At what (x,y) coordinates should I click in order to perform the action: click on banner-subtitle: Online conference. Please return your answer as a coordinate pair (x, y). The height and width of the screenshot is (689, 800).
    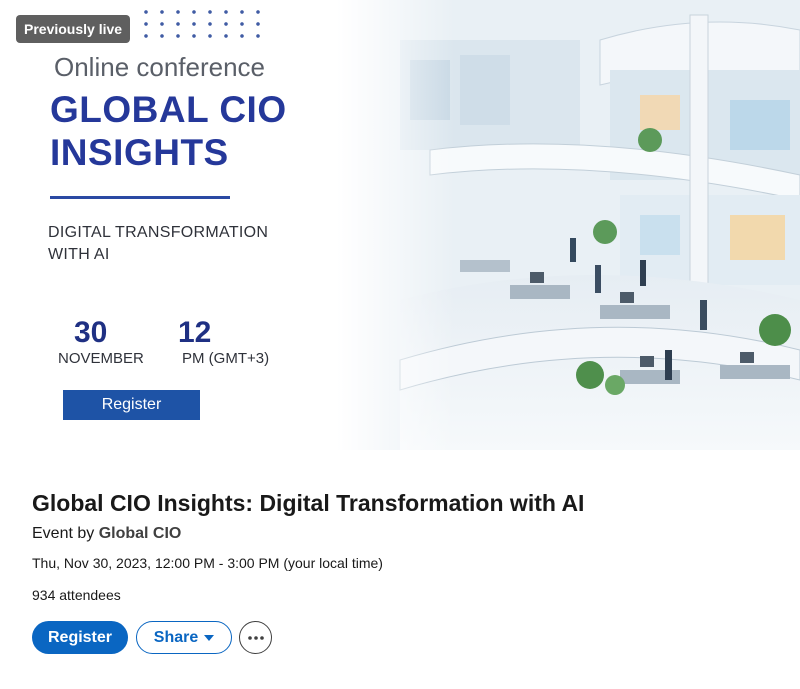
    Looking at the image, I should click on (160, 67).